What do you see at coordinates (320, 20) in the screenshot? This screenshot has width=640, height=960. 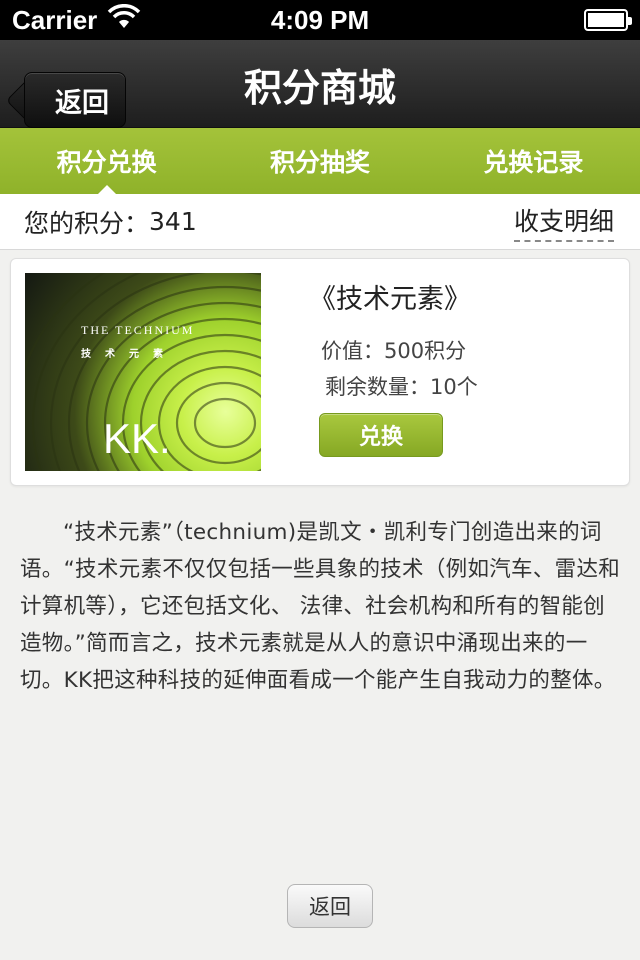 I see `status-bar: Carrier 4:09 PM` at bounding box center [320, 20].